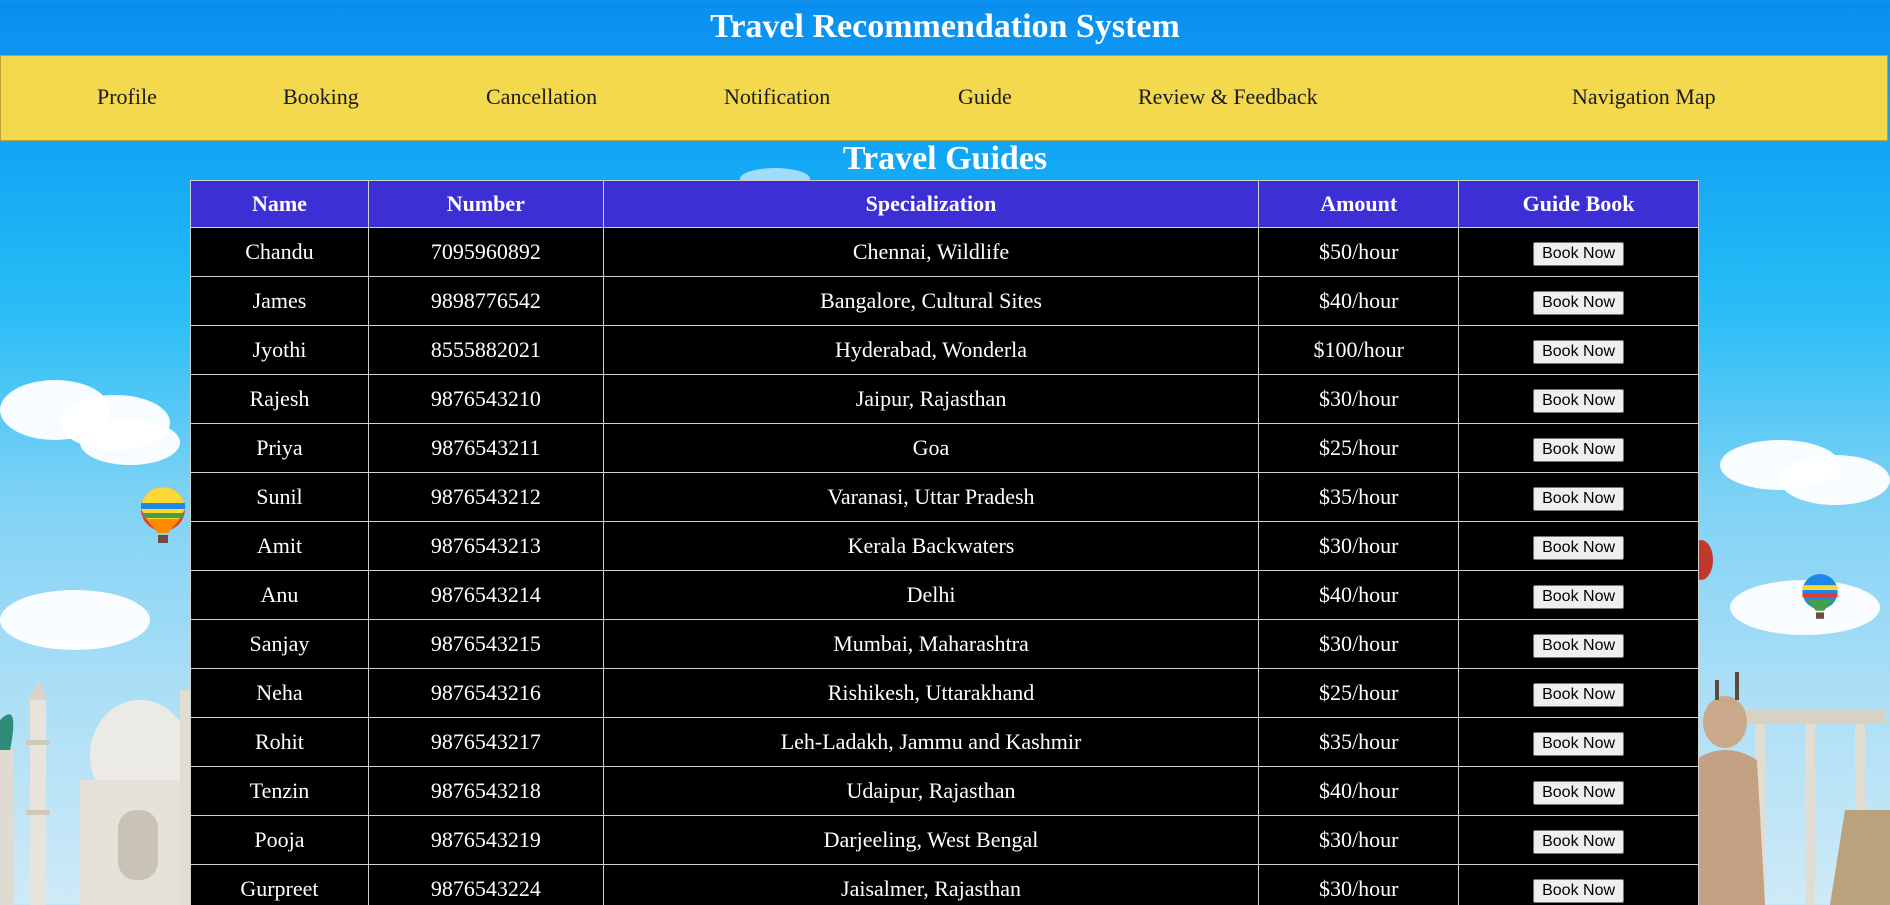  I want to click on column-header-specialization: Specialization, so click(931, 204).